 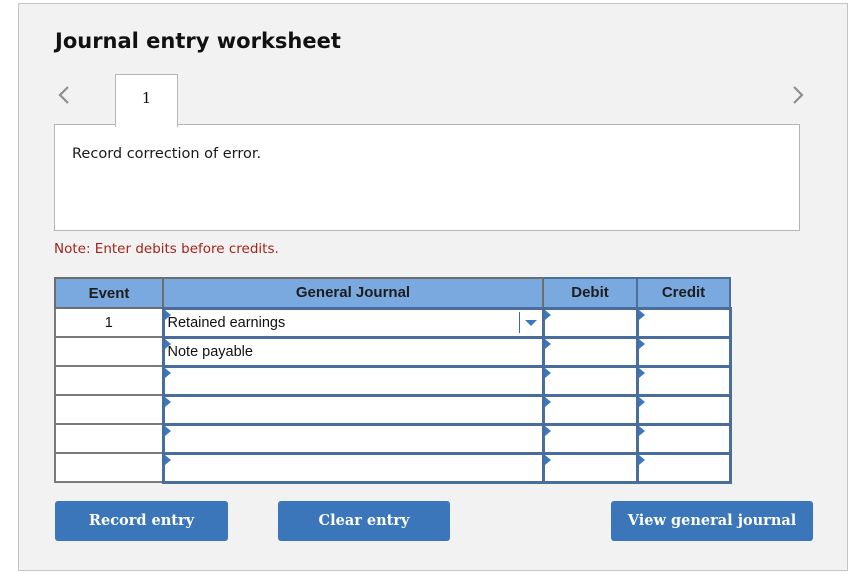 I want to click on account-name: Retained earnings, so click(x=226, y=322).